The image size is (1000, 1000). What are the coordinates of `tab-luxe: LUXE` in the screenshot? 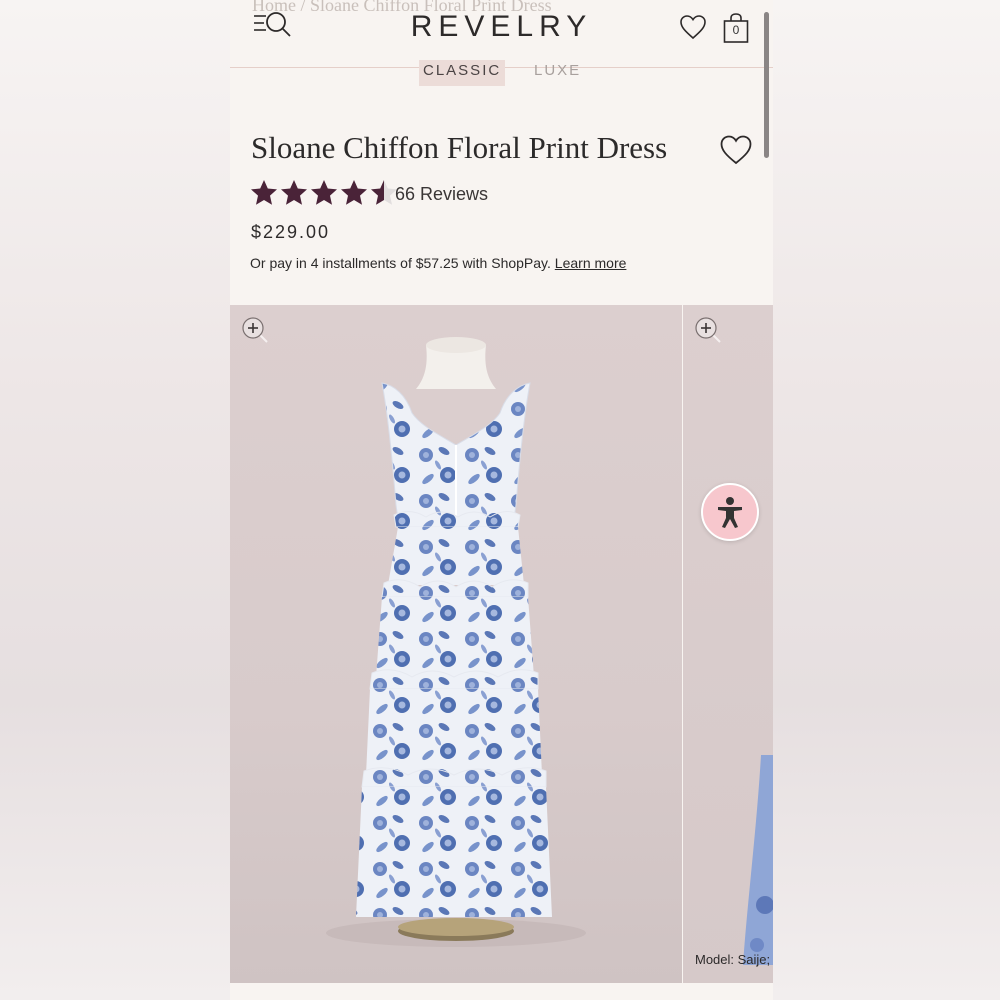 It's located at (557, 73).